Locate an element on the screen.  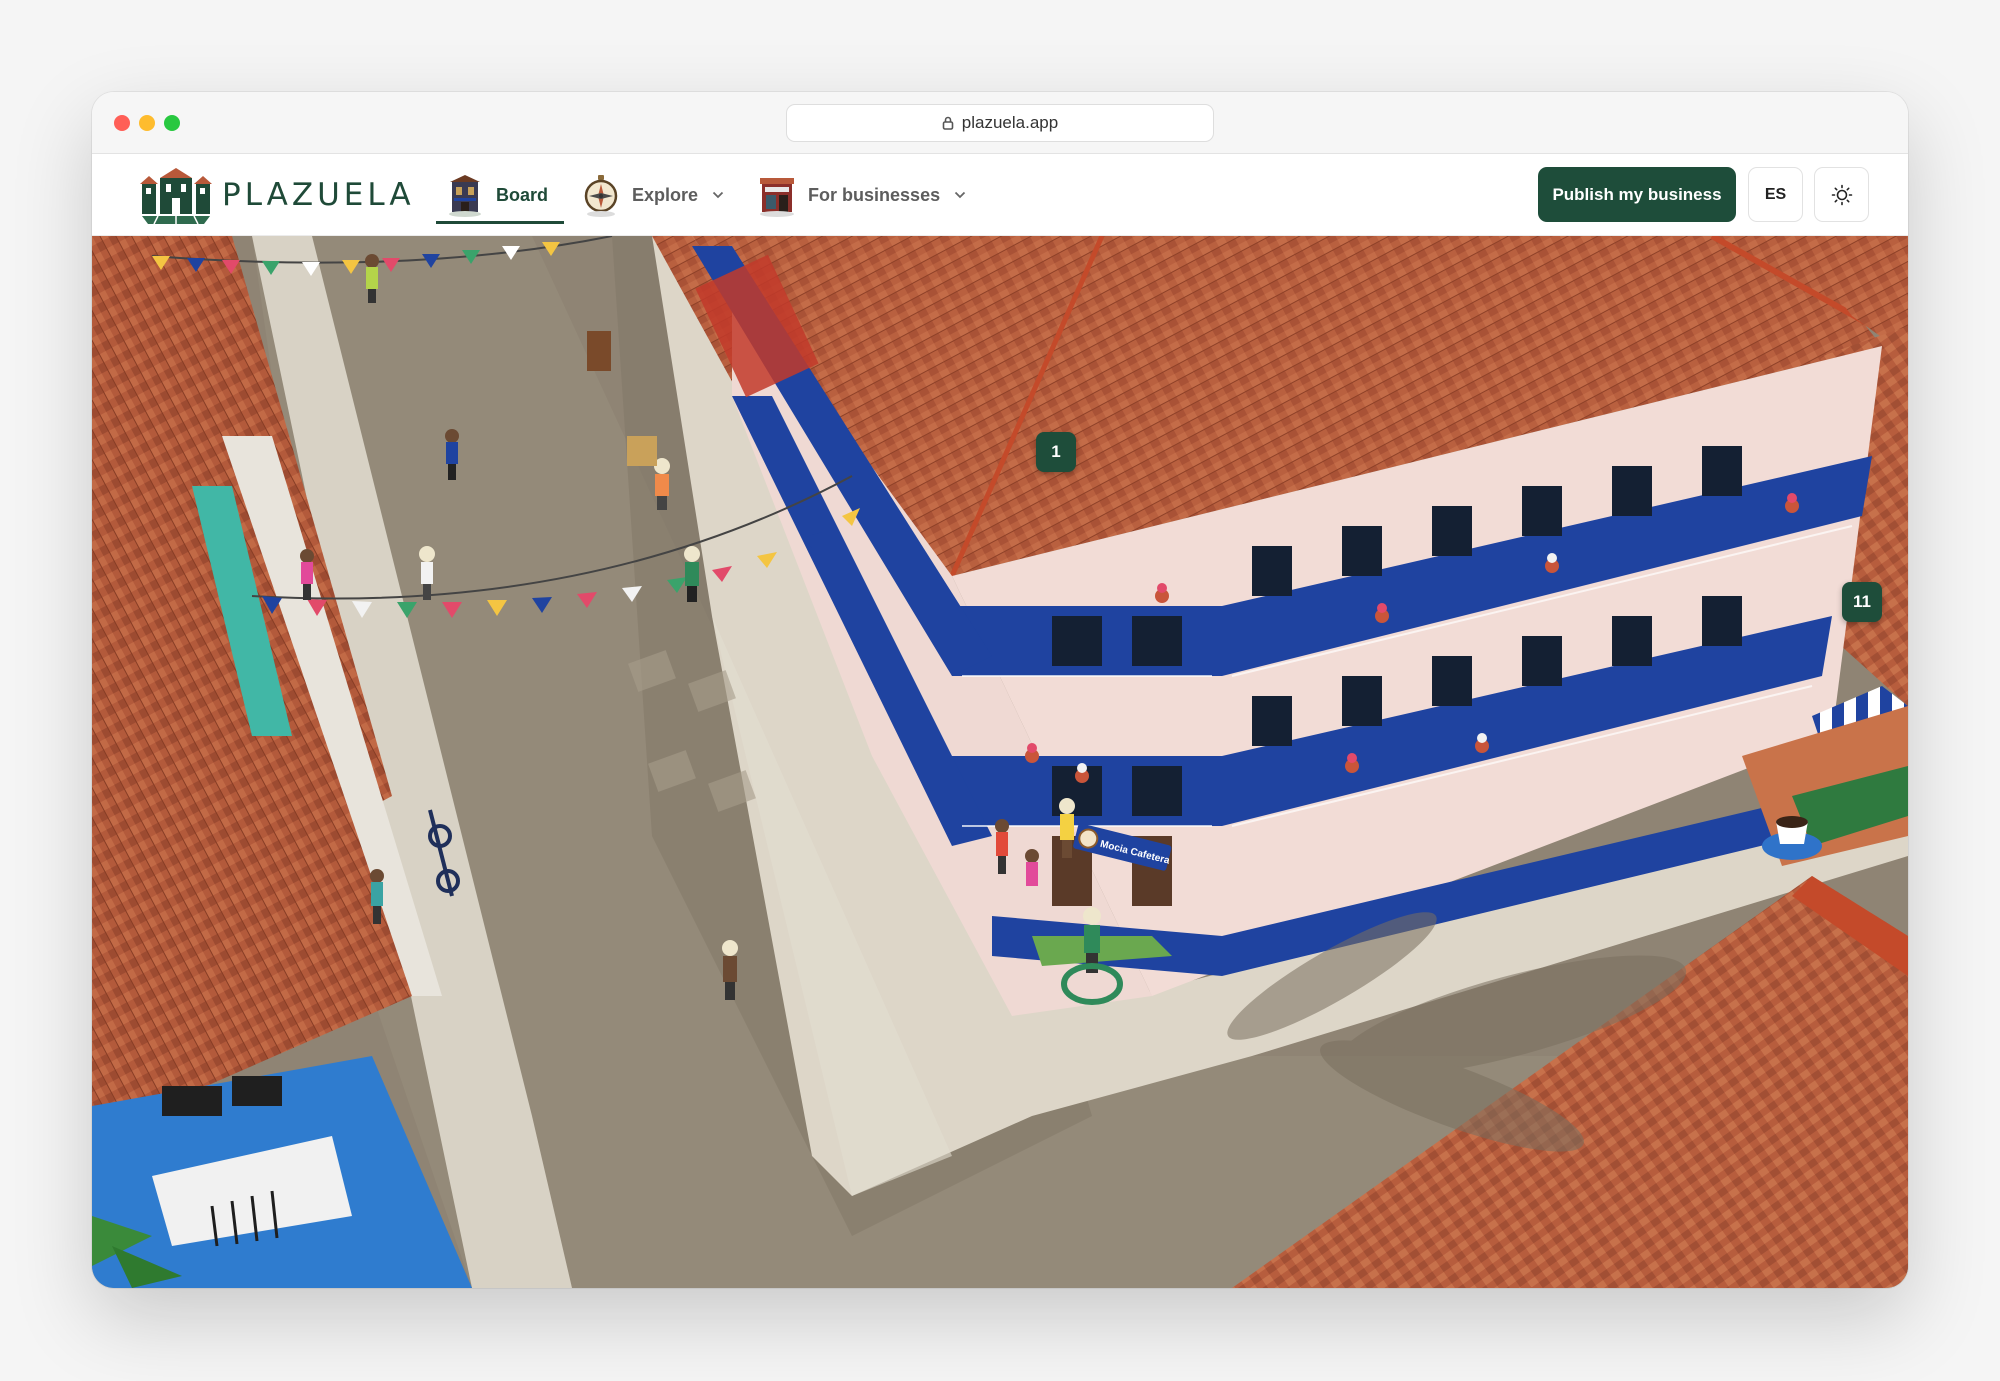
nav-explore: Explore is located at coordinates (652, 195).